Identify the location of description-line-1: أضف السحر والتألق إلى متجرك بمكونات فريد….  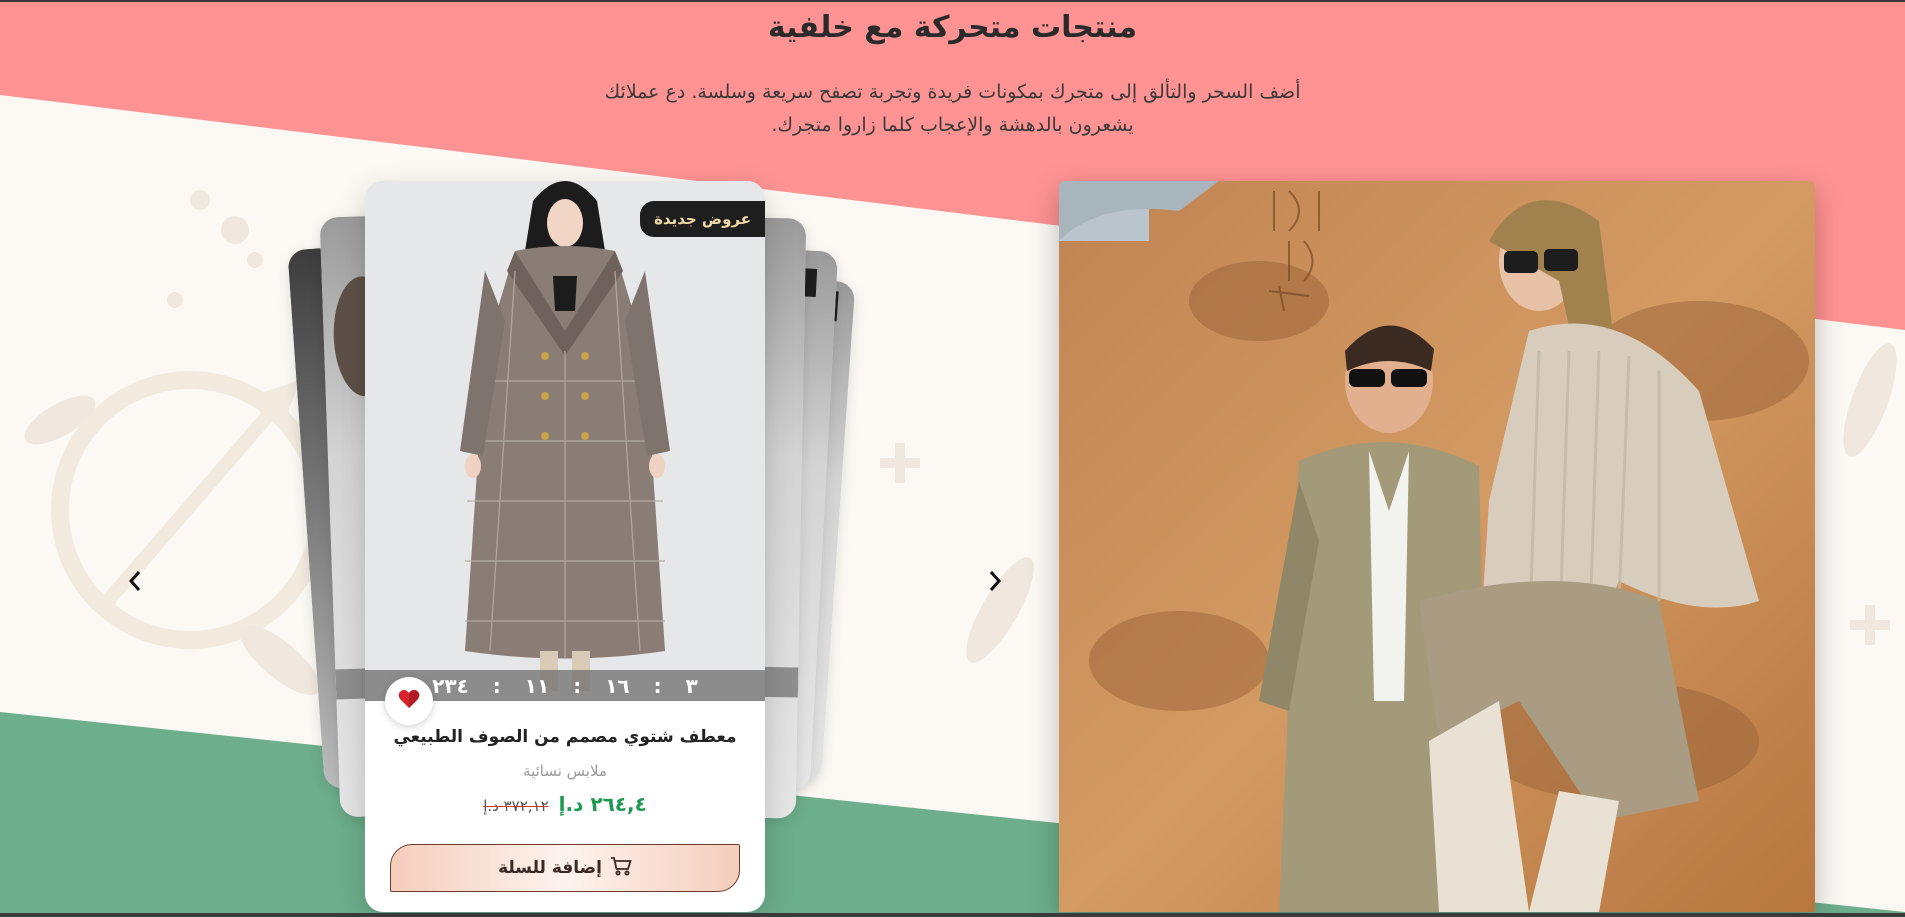
(952, 92).